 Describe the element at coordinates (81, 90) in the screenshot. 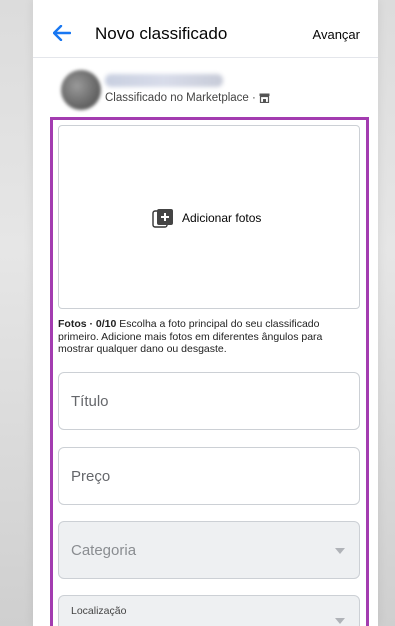

I see `avatar` at that location.